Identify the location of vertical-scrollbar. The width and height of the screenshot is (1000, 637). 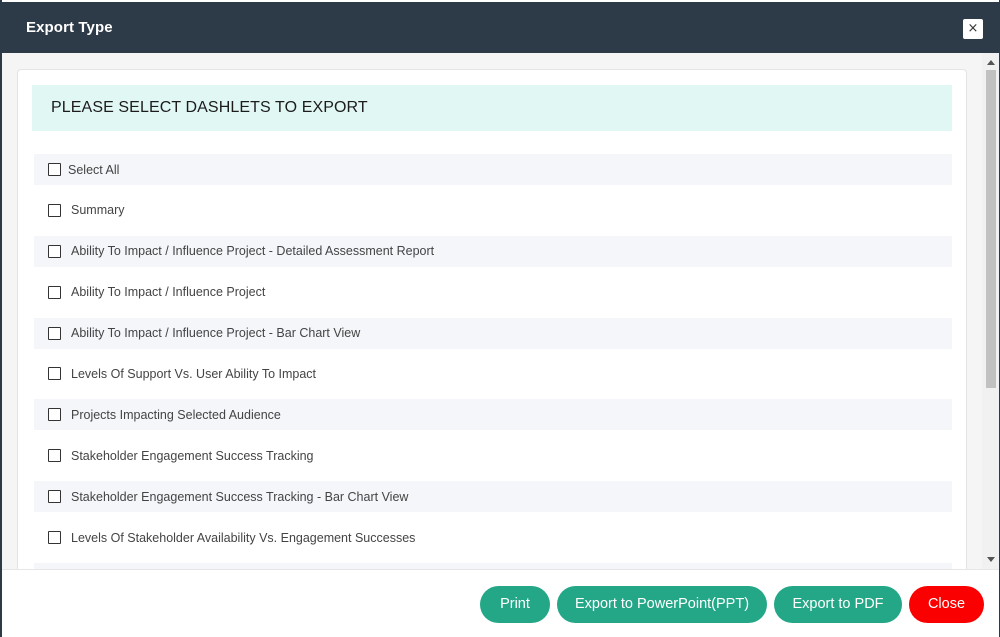
(990, 311).